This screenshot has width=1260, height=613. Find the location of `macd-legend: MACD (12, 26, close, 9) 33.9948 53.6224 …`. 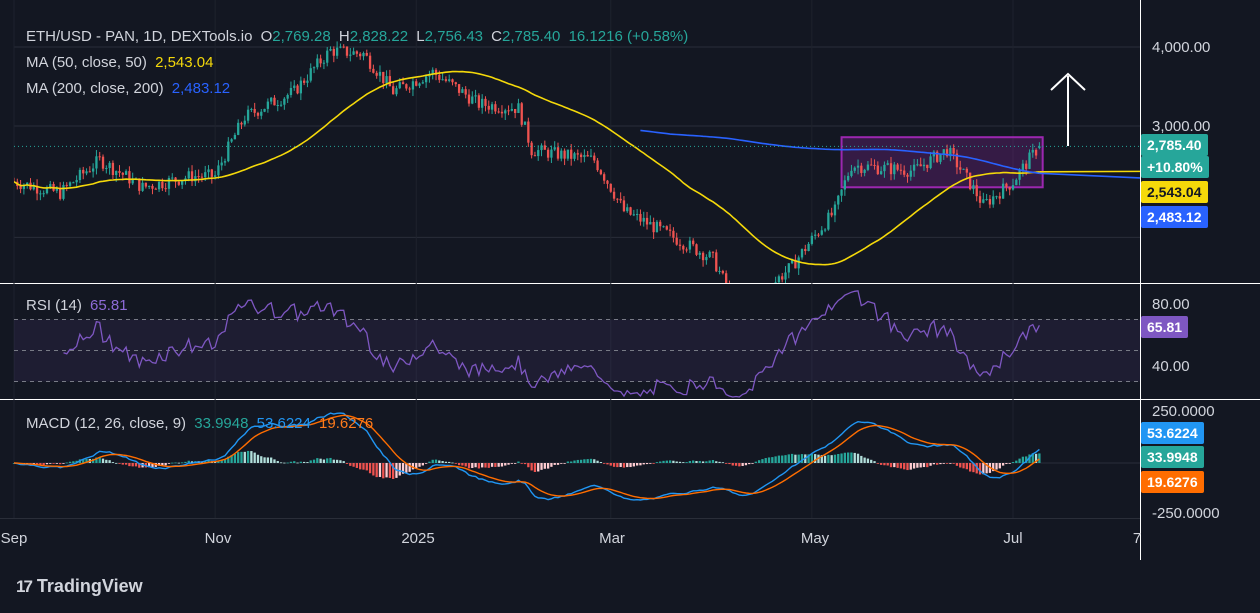

macd-legend: MACD (12, 26, close, 9) 33.9948 53.6224 … is located at coordinates (201, 423).